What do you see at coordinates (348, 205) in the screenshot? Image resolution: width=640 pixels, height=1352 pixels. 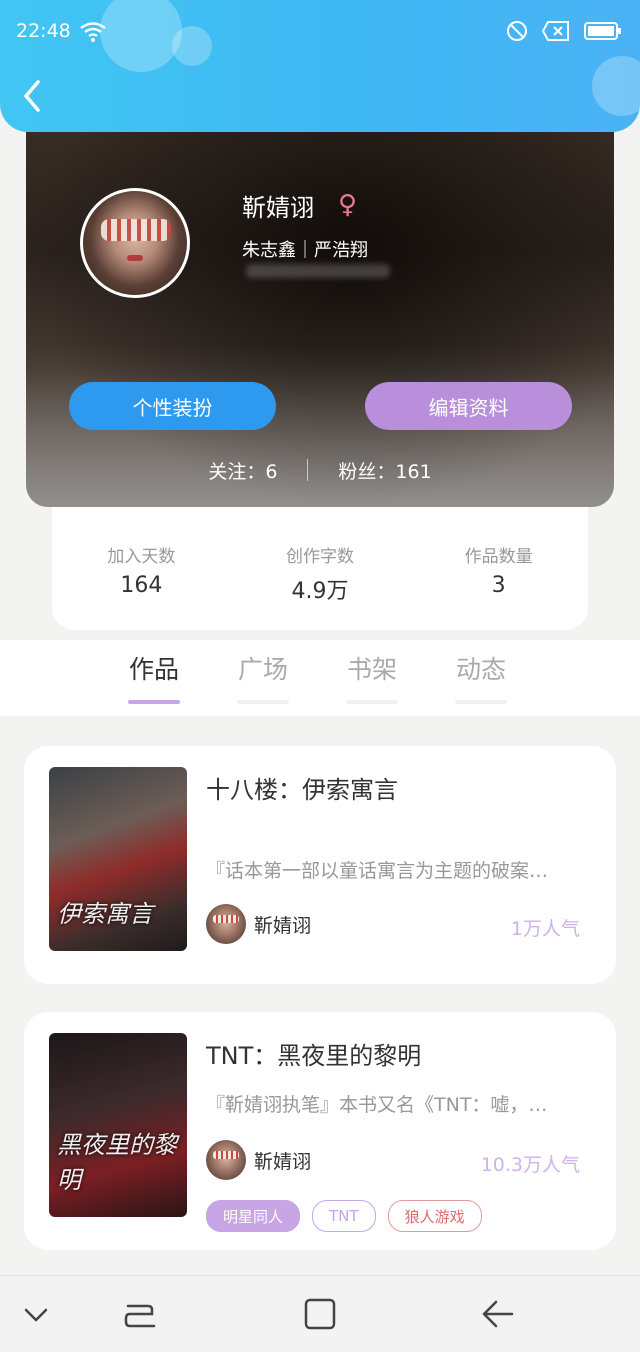 I see `female-icon: ♀` at bounding box center [348, 205].